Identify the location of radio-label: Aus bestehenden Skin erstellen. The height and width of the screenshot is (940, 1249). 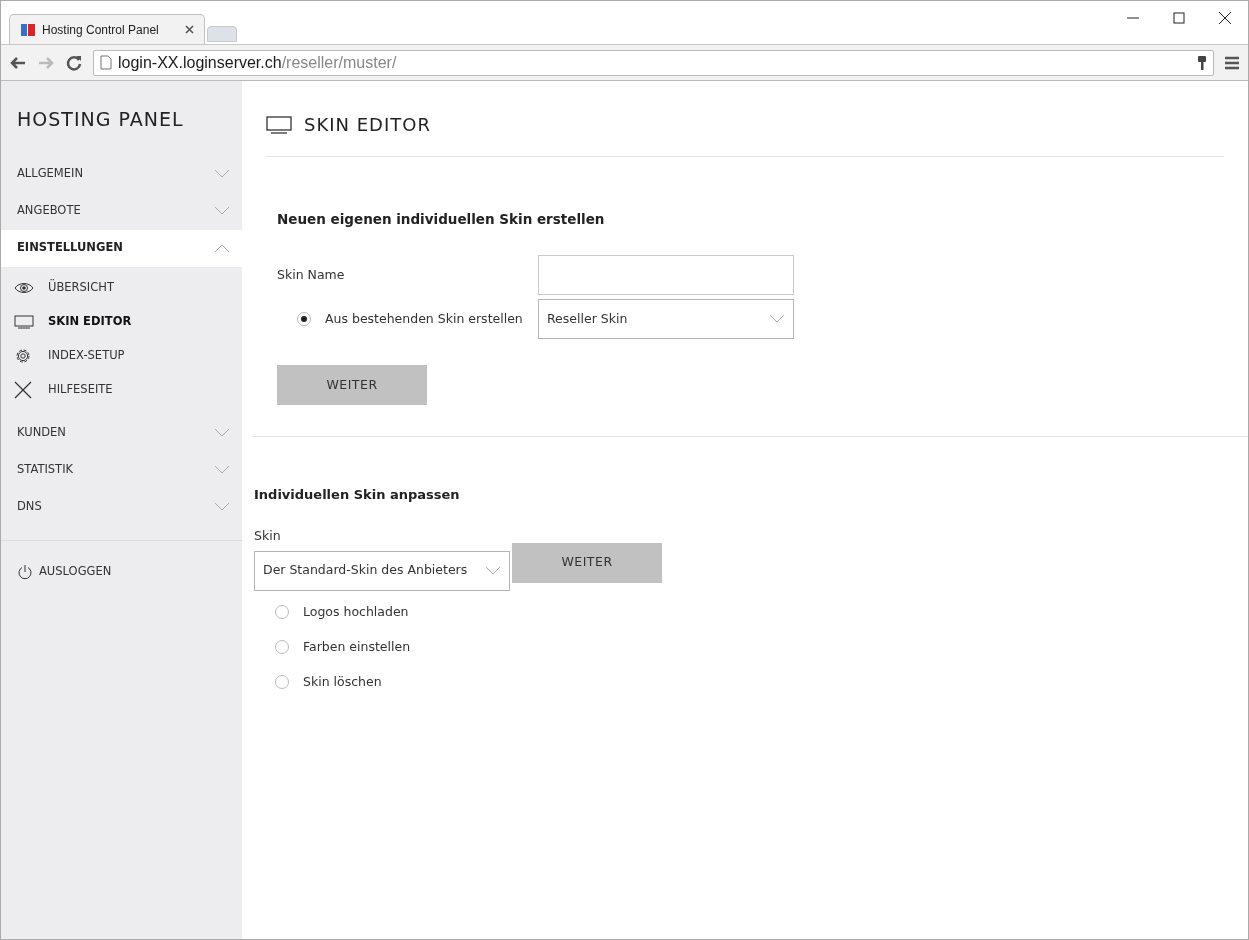
(424, 318).